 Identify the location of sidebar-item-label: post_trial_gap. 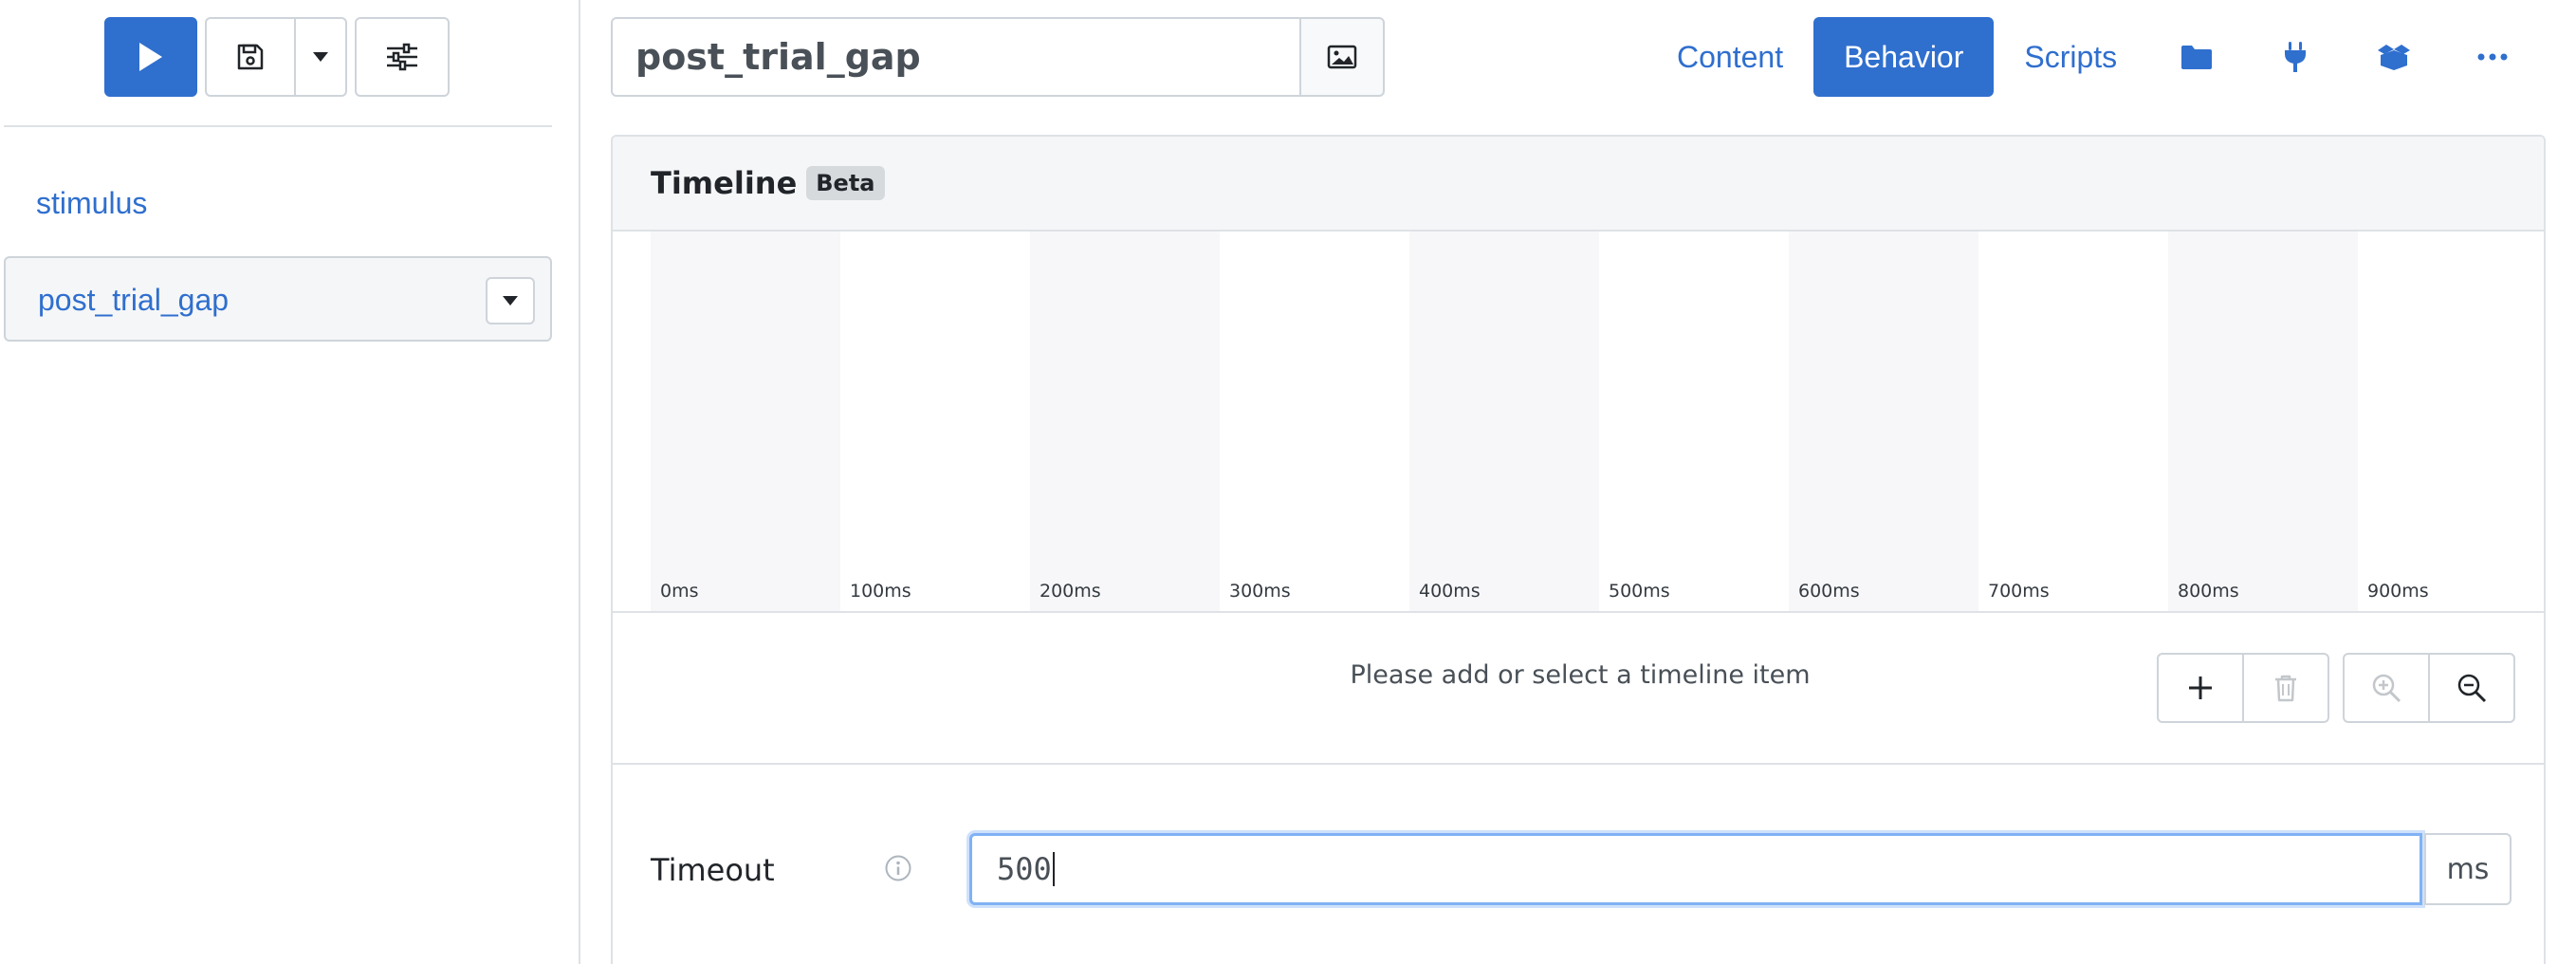
(133, 300).